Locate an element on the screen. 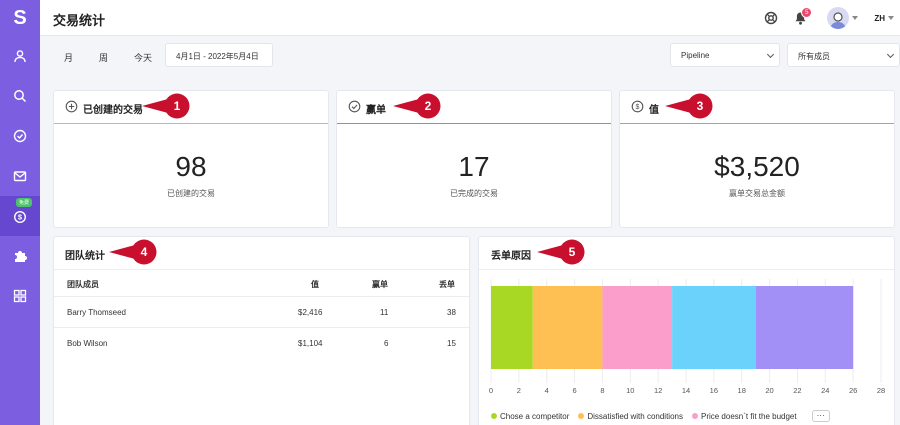 This screenshot has width=900, height=425. callout-marker: 2 is located at coordinates (418, 106).